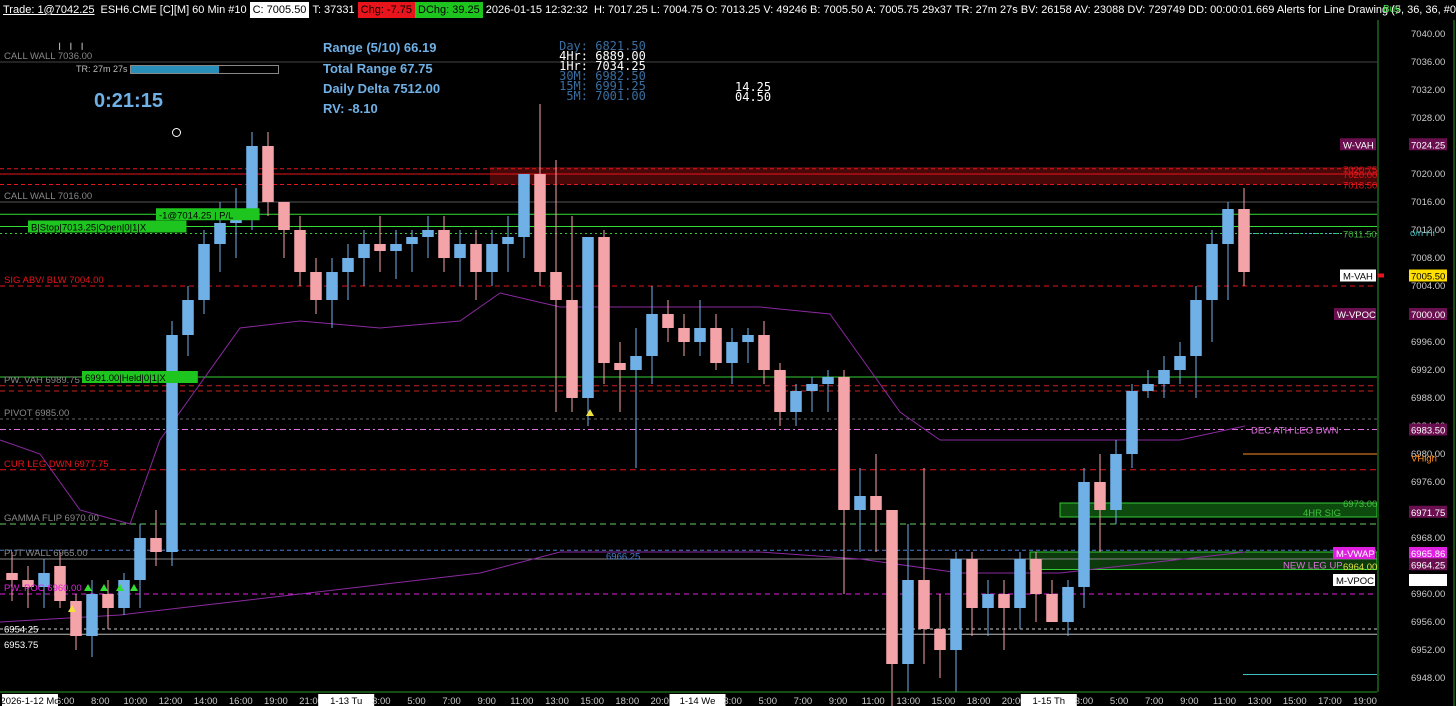 This screenshot has width=1456, height=706. Describe the element at coordinates (380, 47) in the screenshot. I see `range-stat: Range (5/10) 66.19` at that location.